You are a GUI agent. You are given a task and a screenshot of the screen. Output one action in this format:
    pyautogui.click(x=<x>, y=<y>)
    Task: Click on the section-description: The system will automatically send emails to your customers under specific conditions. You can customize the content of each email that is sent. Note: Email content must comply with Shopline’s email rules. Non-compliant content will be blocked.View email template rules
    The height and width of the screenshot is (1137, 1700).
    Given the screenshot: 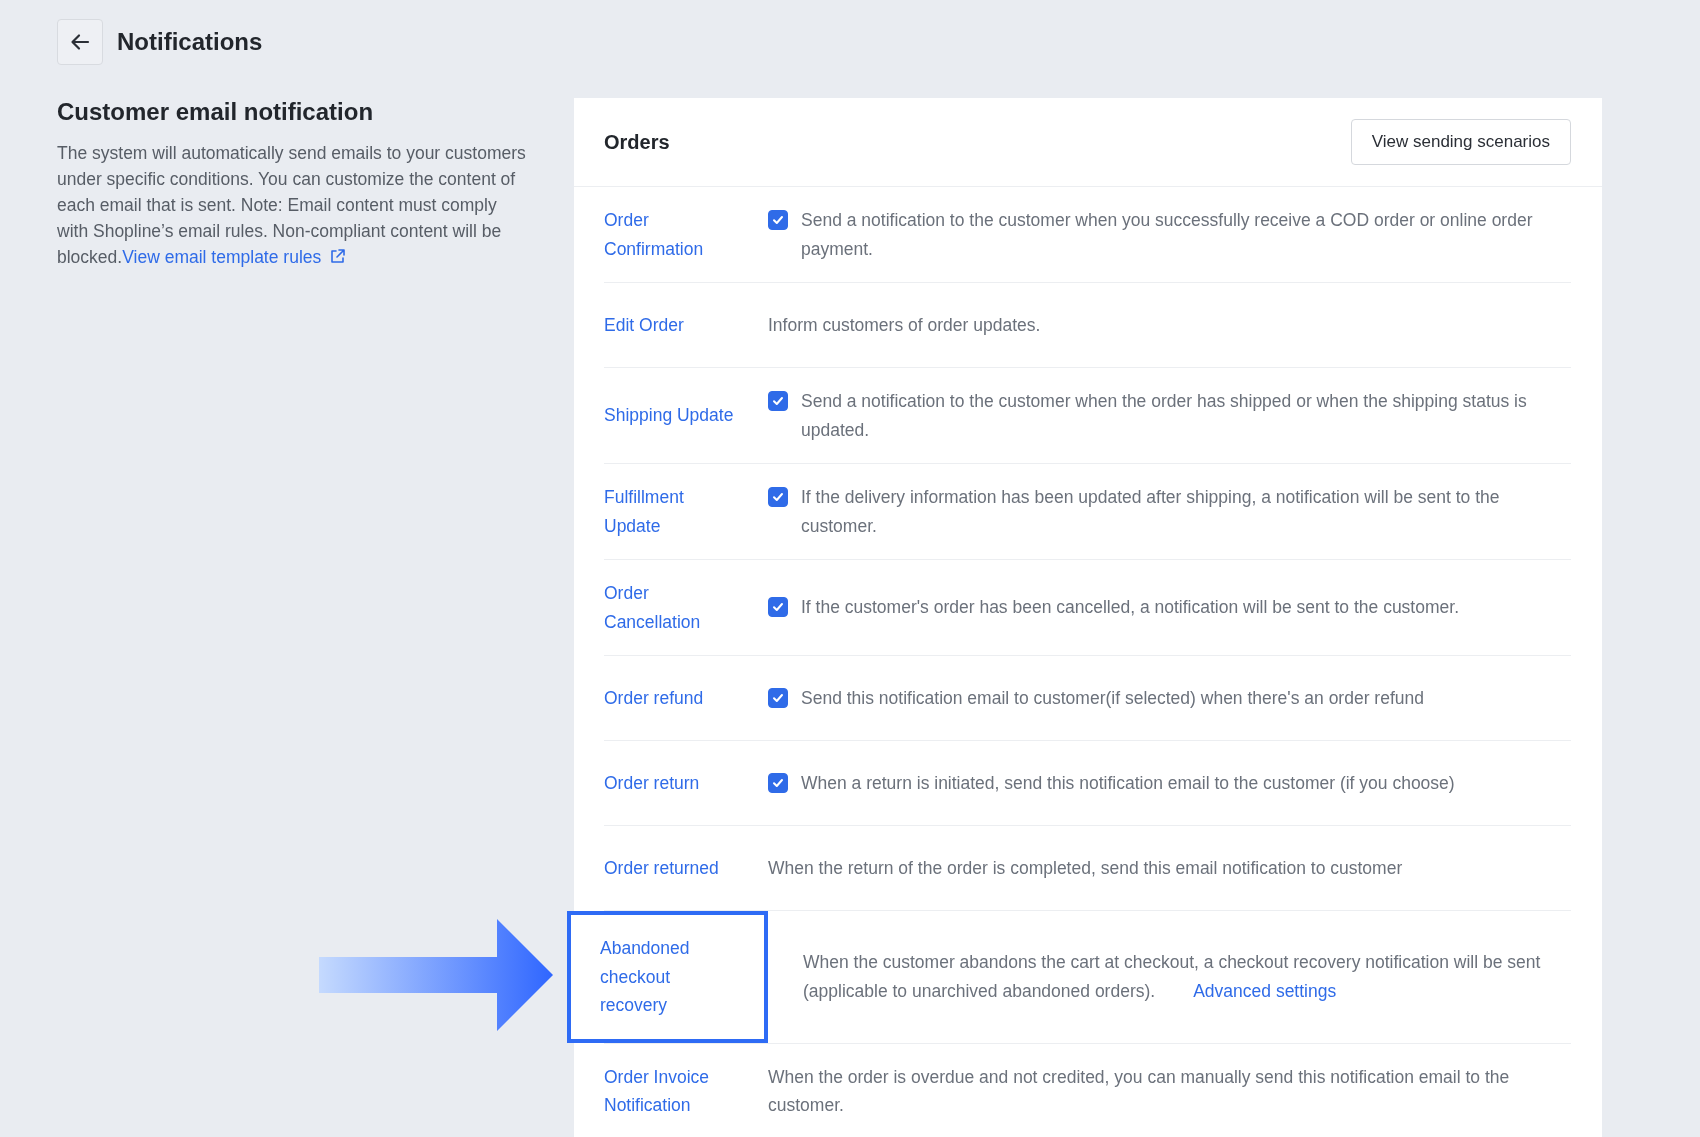 What is the action you would take?
    pyautogui.click(x=292, y=205)
    